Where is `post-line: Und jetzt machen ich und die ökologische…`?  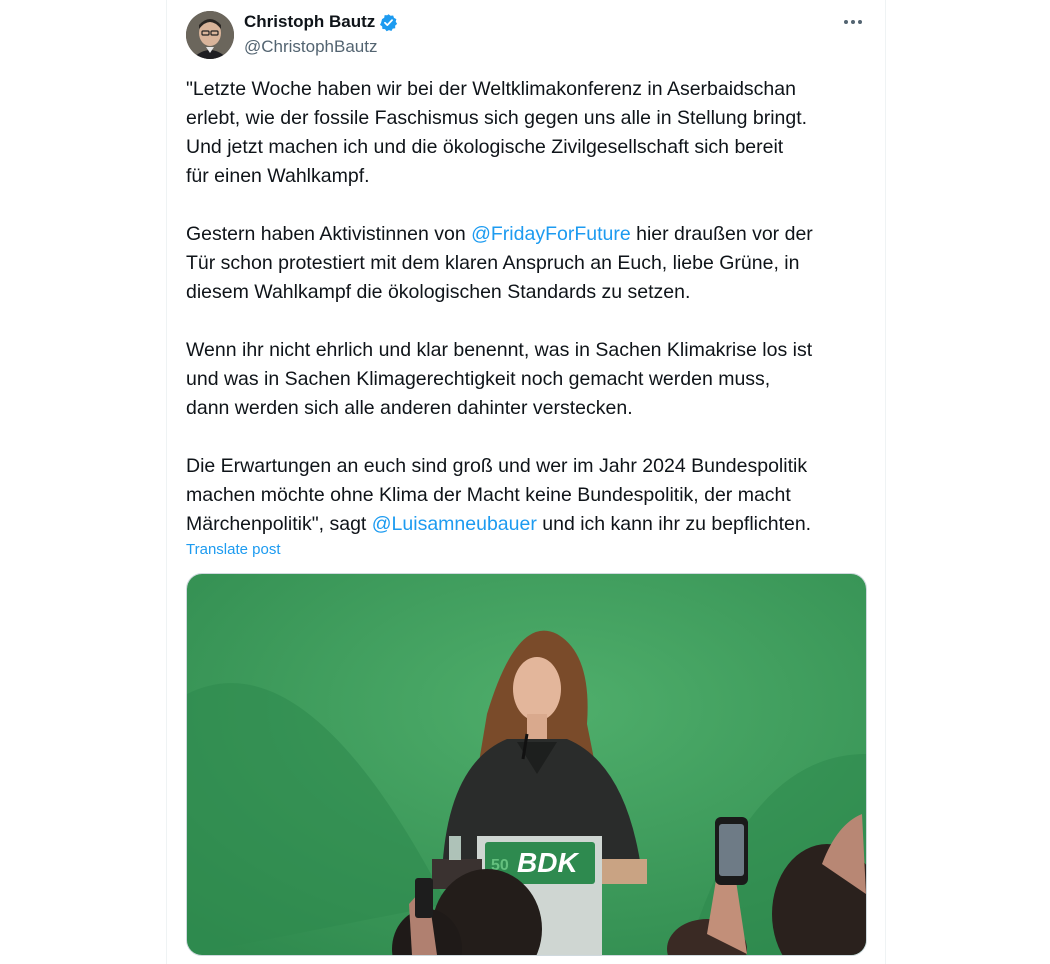
post-line: Und jetzt machen ich und die ökologische… is located at coordinates (485, 147).